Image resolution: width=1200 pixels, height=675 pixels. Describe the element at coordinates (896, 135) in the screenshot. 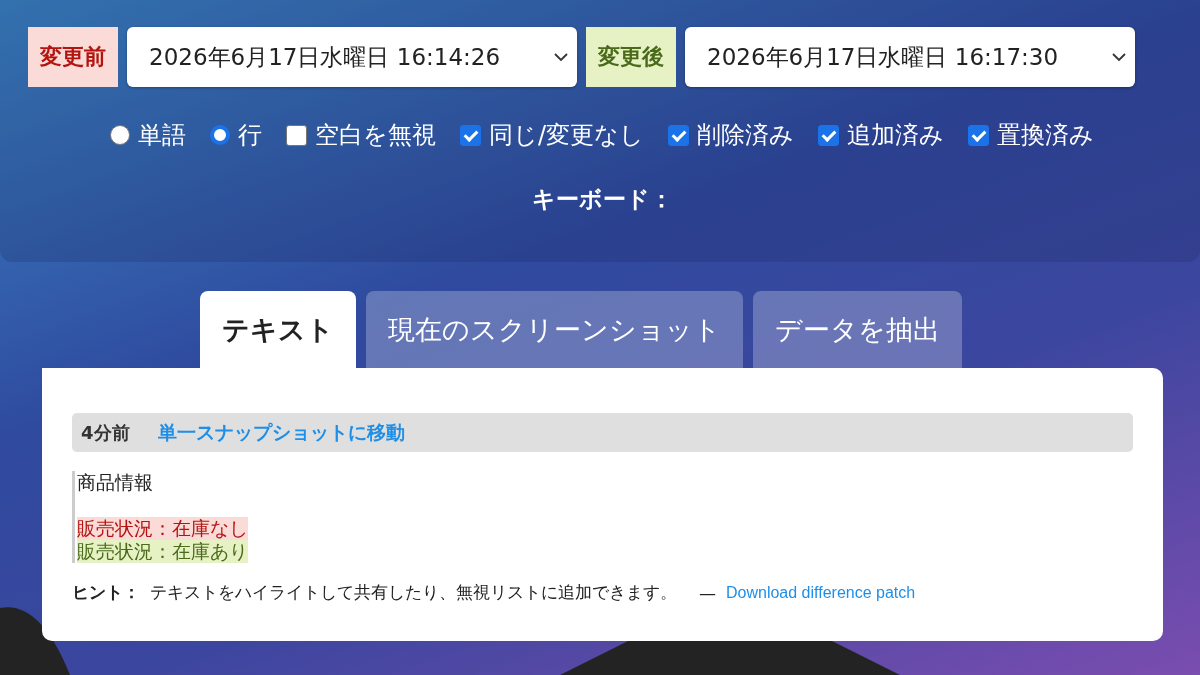

I see `option-label: 追加済み` at that location.